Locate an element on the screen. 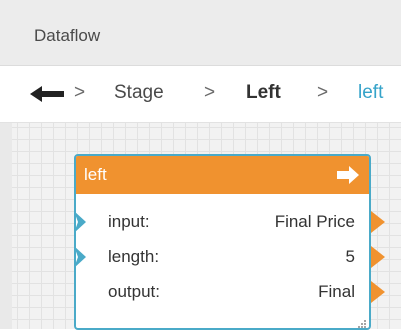 The image size is (401, 334). row-value: Final is located at coordinates (336, 292).